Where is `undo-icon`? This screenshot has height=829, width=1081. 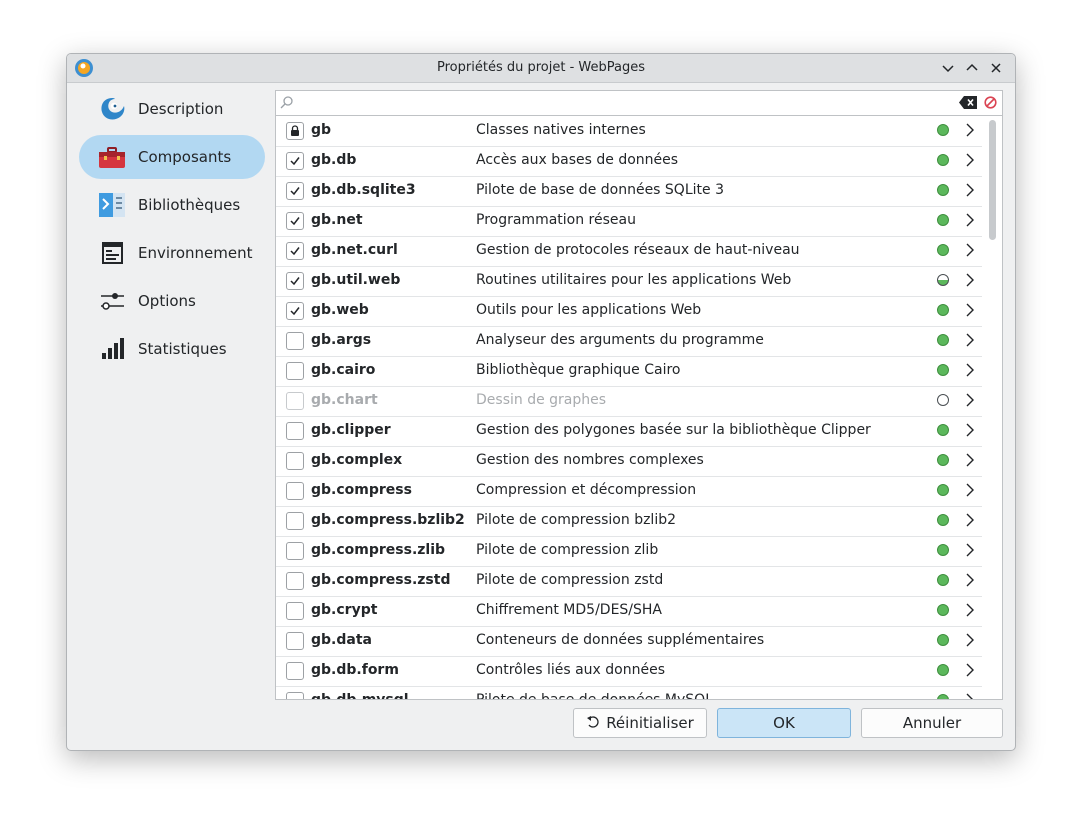
undo-icon is located at coordinates (593, 722).